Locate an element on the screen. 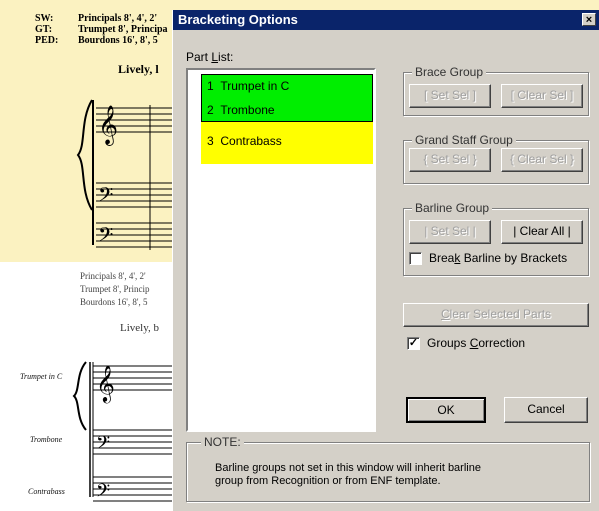  grand-staff-clear-sel-button: { Clear Sel } is located at coordinates (542, 160).